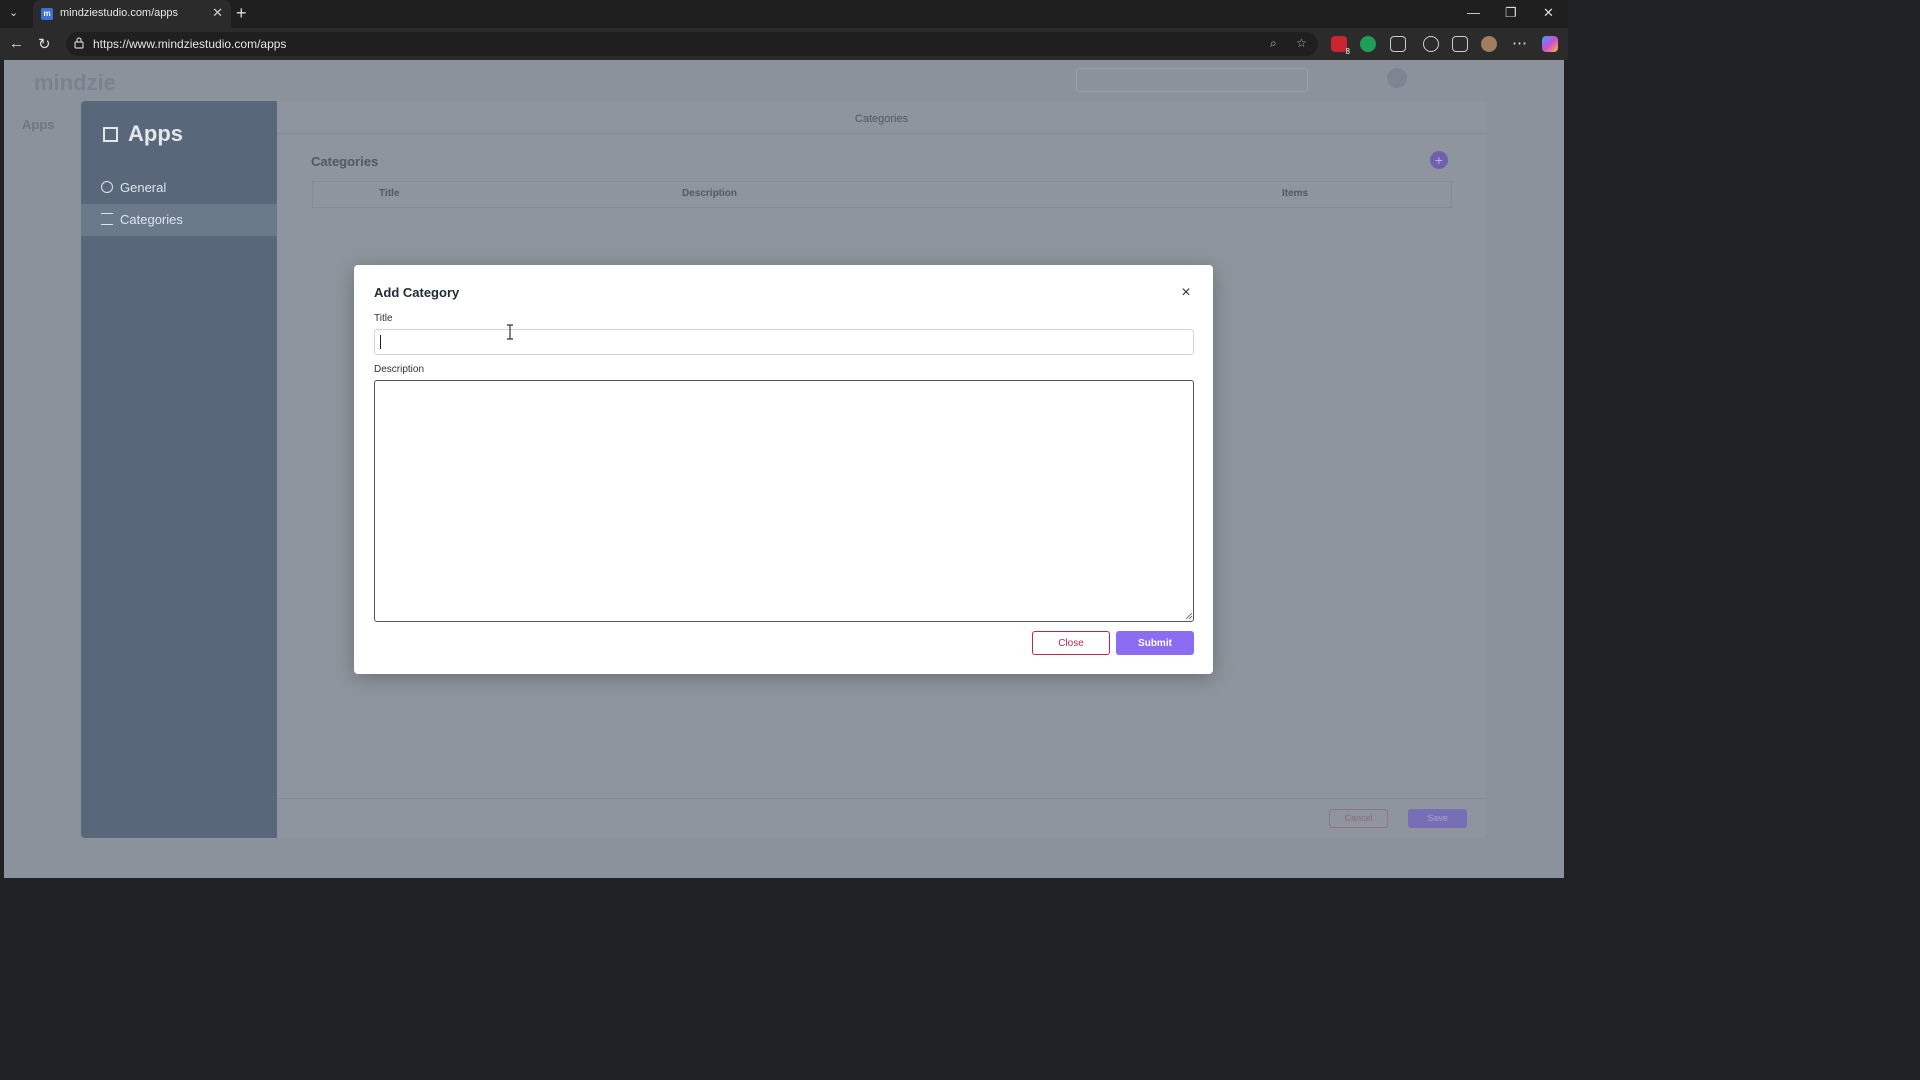 This screenshot has width=1920, height=1080. What do you see at coordinates (143, 134) in the screenshot?
I see `sidebar-heading: Apps` at bounding box center [143, 134].